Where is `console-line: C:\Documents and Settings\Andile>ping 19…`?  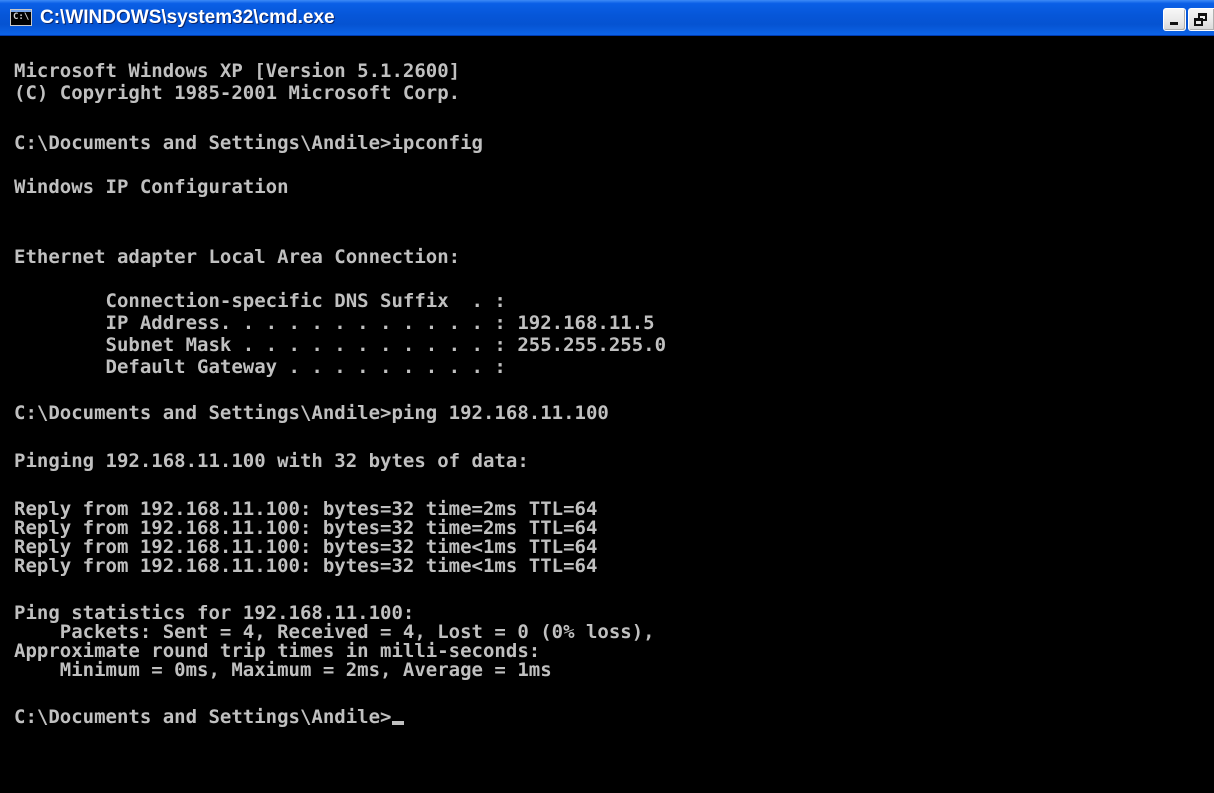 console-line: C:\Documents and Settings\Andile>ping 19… is located at coordinates (311, 413).